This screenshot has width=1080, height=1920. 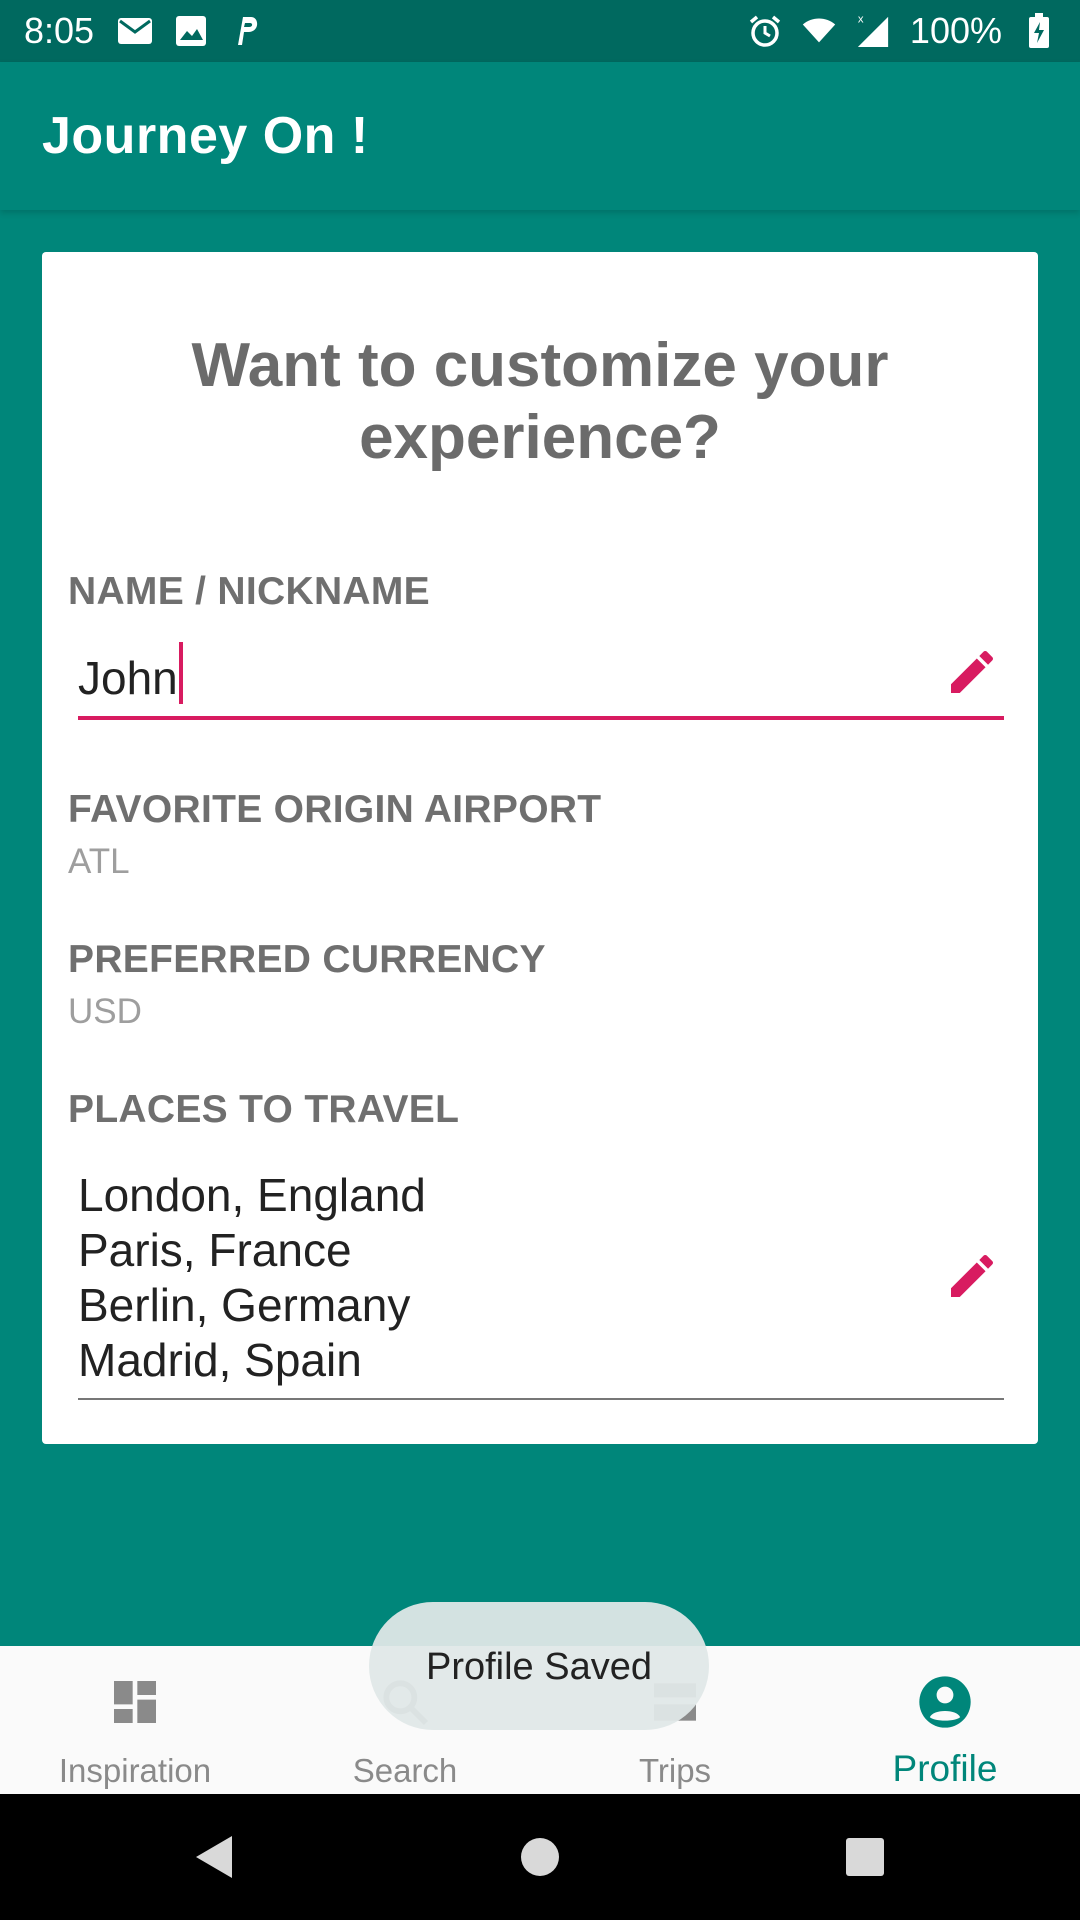 What do you see at coordinates (765, 31) in the screenshot?
I see `alarm-icon` at bounding box center [765, 31].